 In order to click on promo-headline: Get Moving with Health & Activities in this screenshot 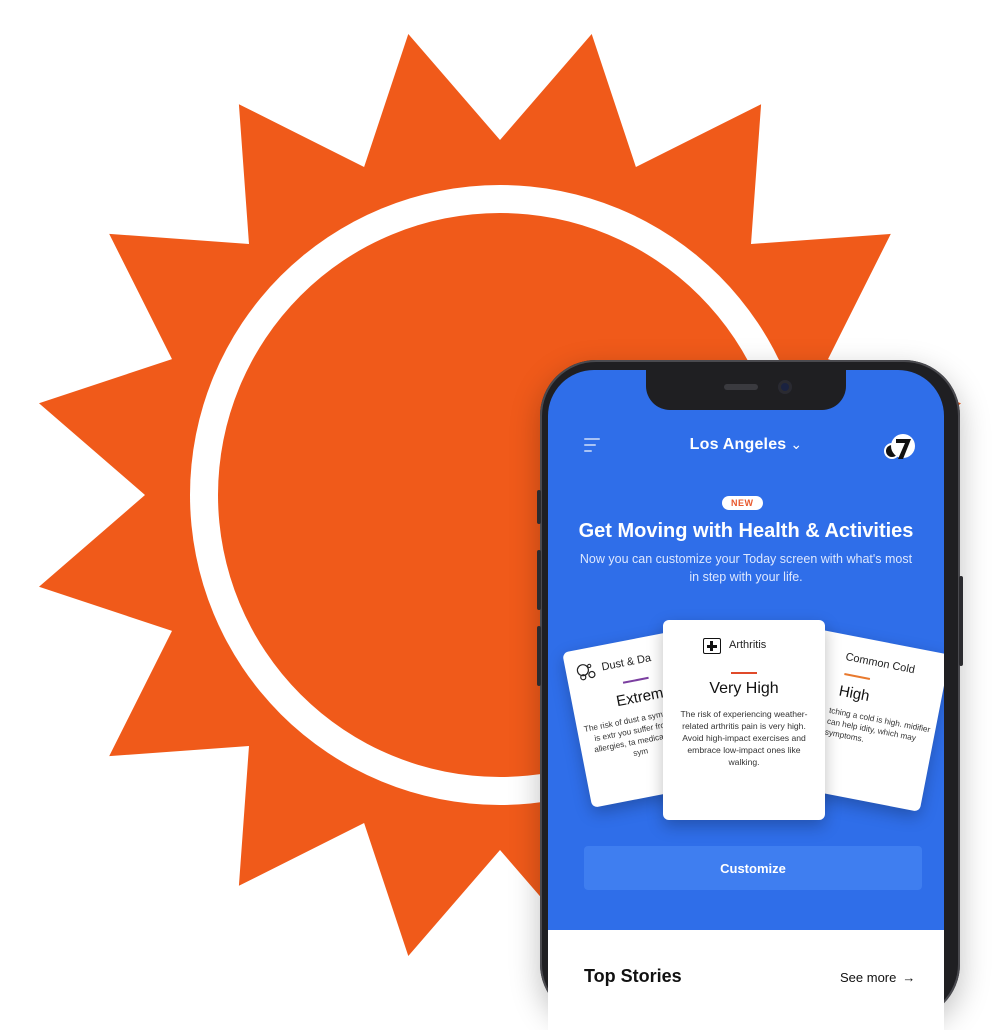, I will do `click(746, 531)`.